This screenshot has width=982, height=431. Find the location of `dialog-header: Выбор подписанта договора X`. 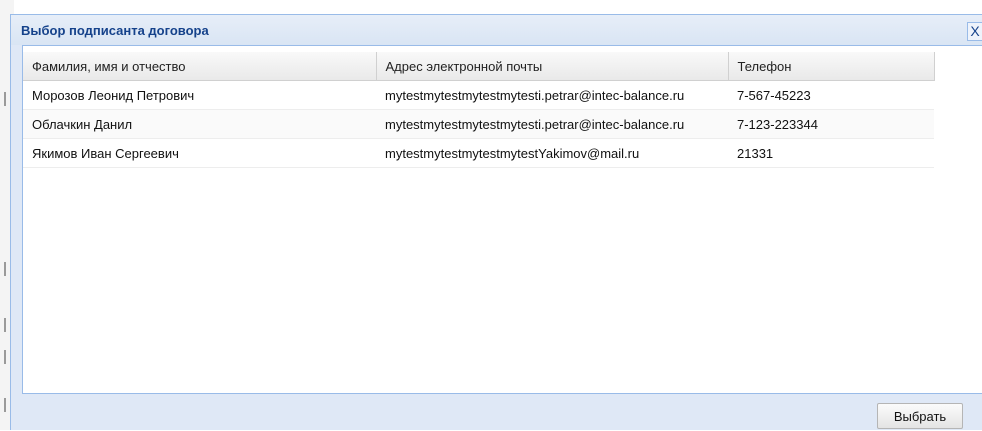

dialog-header: Выбор подписанта договора X is located at coordinates (496, 30).